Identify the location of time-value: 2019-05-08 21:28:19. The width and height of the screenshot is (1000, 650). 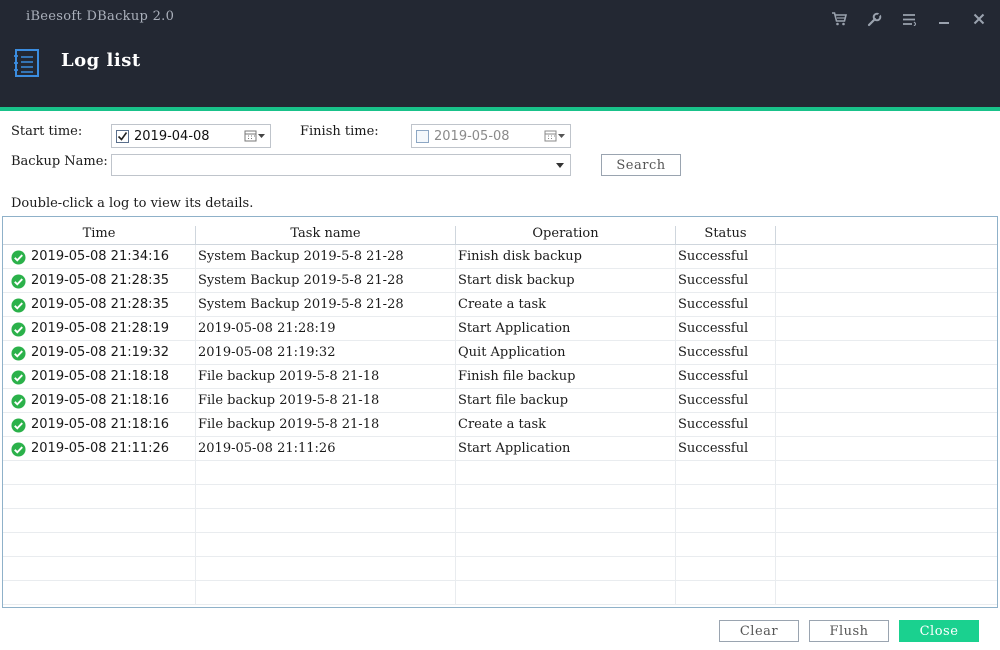
(100, 328).